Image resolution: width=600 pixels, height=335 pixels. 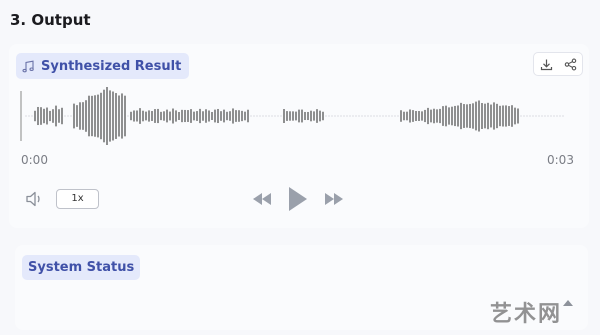 What do you see at coordinates (334, 201) in the screenshot?
I see `fast-forward-icon` at bounding box center [334, 201].